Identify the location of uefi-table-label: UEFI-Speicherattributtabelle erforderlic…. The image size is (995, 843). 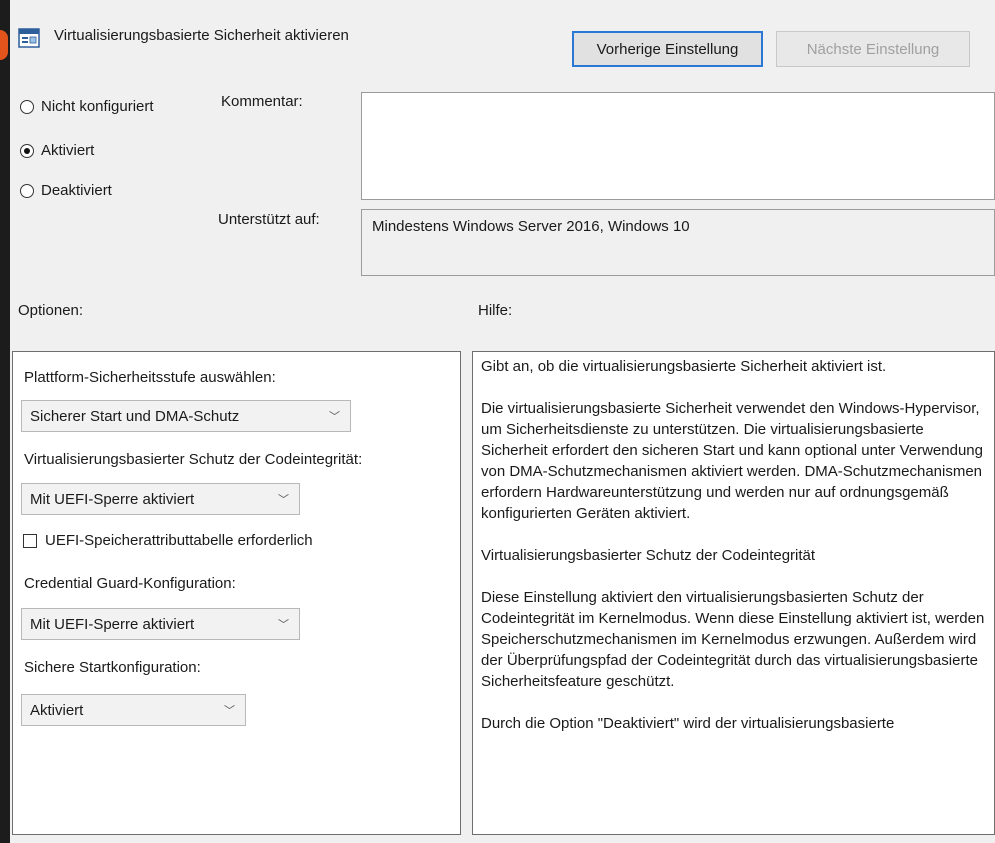
(179, 540).